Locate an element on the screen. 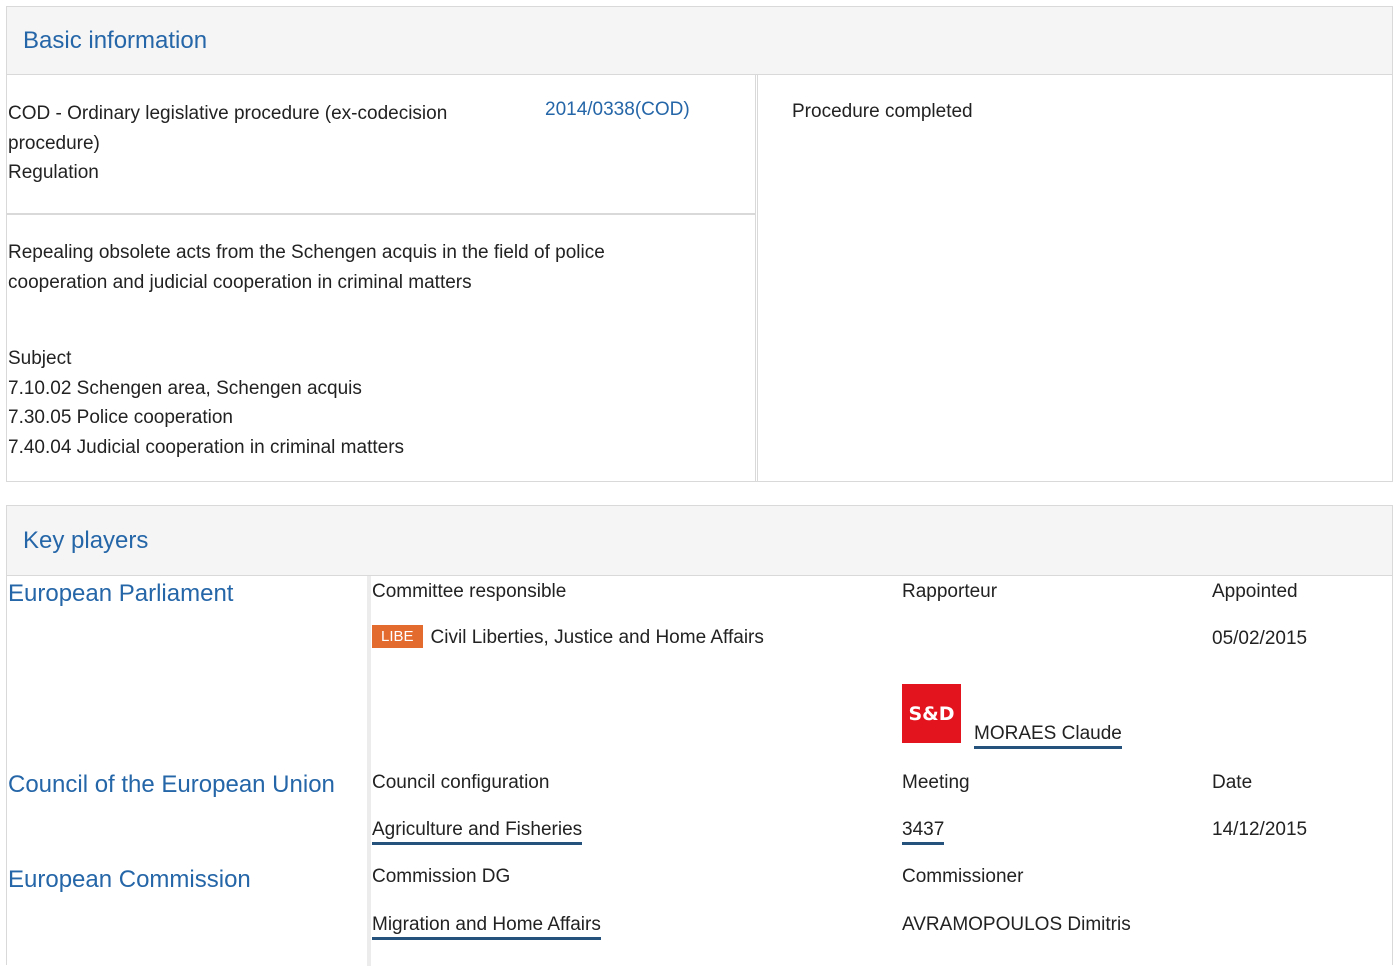 This screenshot has height=966, width=1397. meeting-date: 14/12/2015 is located at coordinates (1260, 829).